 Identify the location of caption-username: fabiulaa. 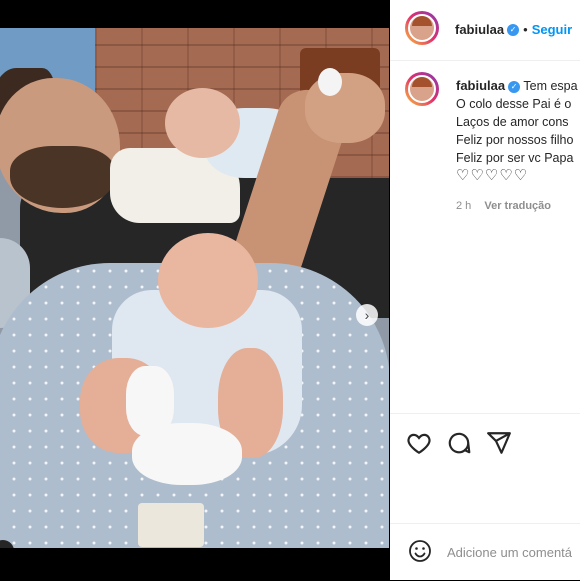
(480, 85).